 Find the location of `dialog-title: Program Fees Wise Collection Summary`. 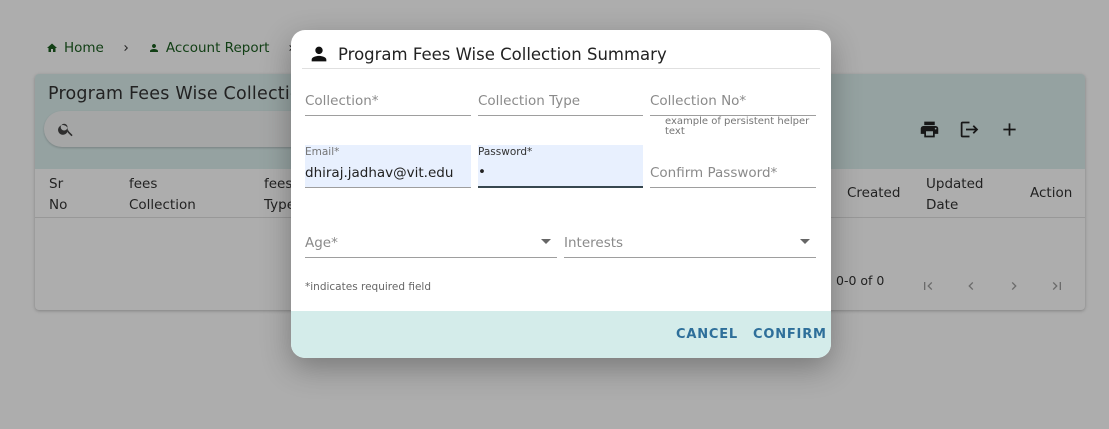

dialog-title: Program Fees Wise Collection Summary is located at coordinates (487, 54).